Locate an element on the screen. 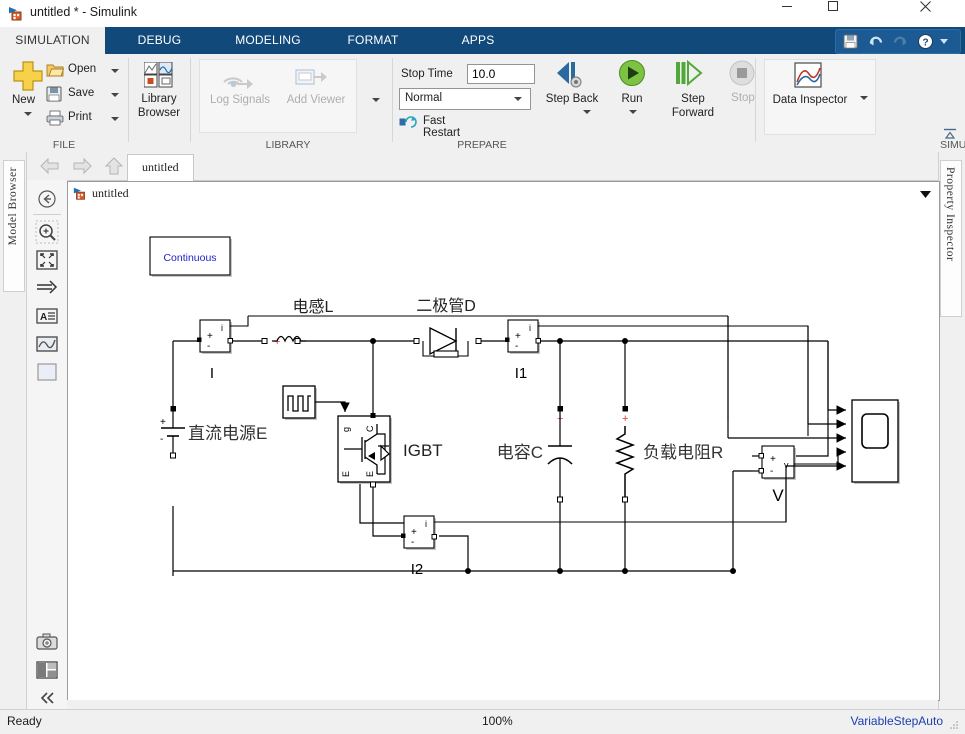 Image resolution: width=965 pixels, height=734 pixels. capacitor-block-C: + 电容C is located at coordinates (535, 454).